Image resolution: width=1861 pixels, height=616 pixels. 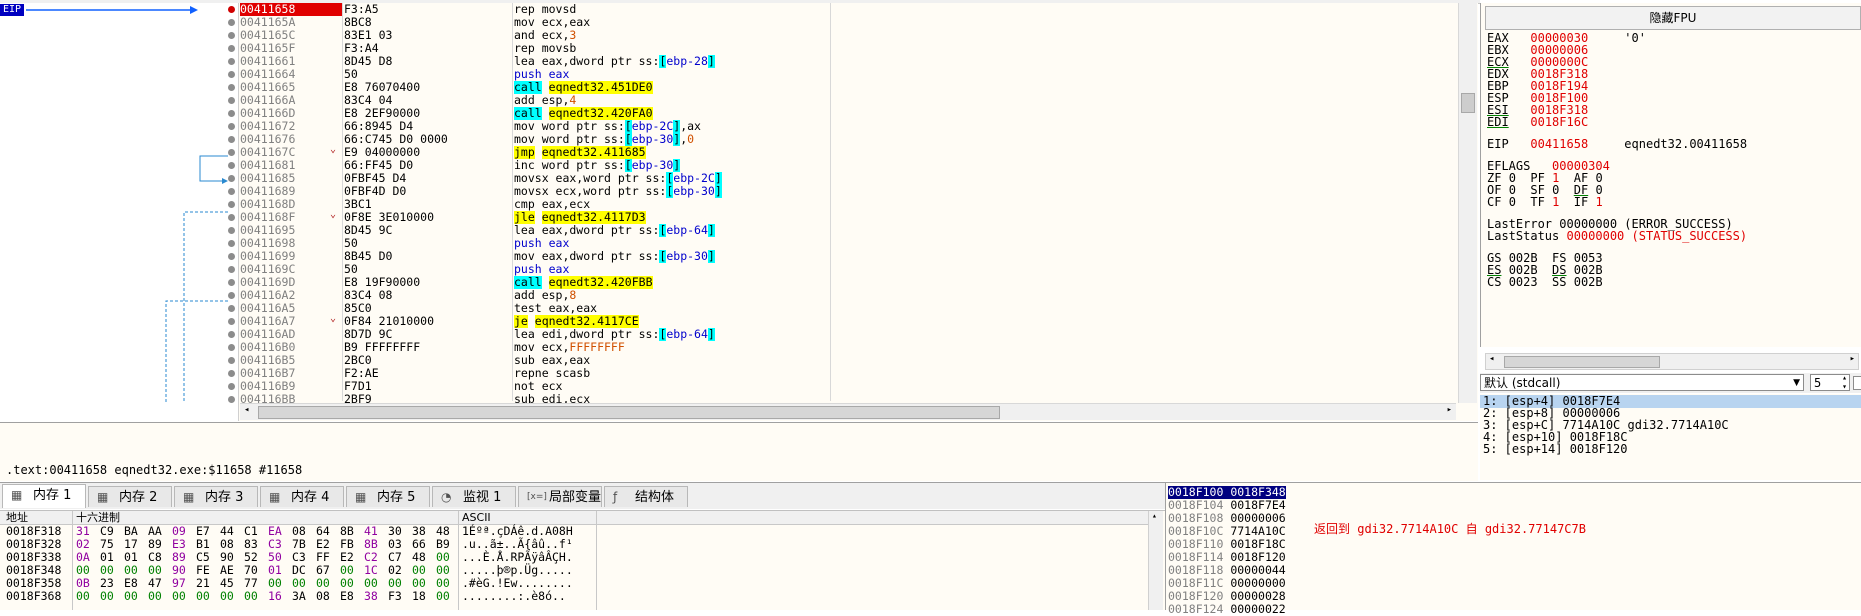 What do you see at coordinates (291, 204) in the screenshot?
I see `disasm-address: 0041168D` at bounding box center [291, 204].